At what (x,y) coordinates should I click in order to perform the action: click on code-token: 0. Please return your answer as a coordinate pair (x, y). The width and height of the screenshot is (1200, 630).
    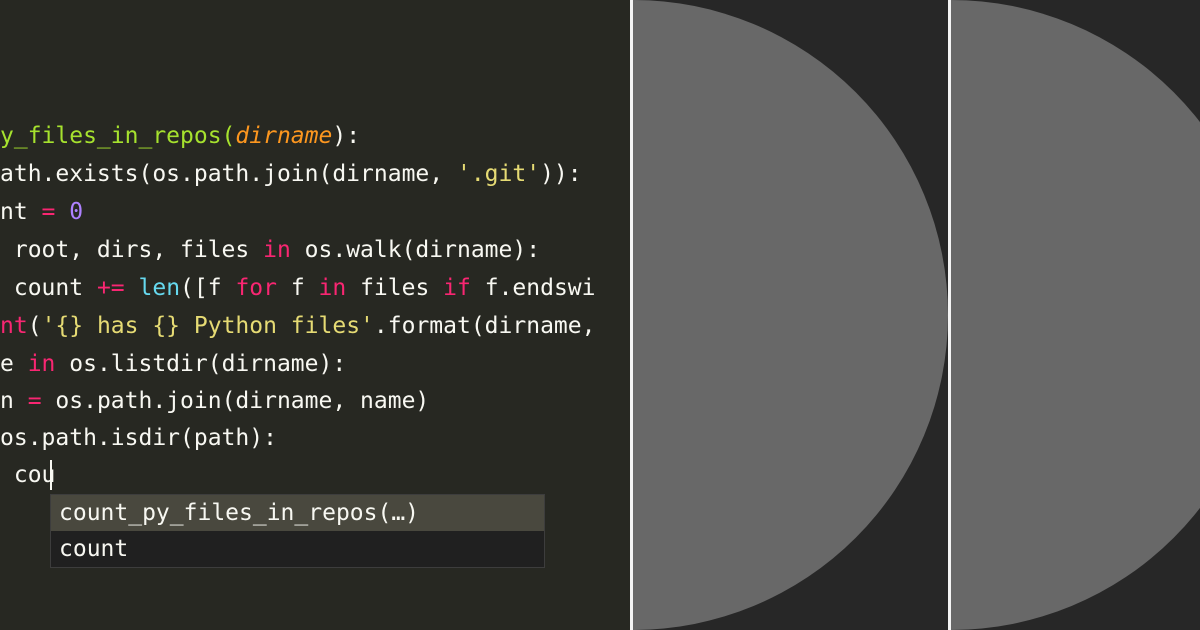
    Looking at the image, I should click on (76, 212).